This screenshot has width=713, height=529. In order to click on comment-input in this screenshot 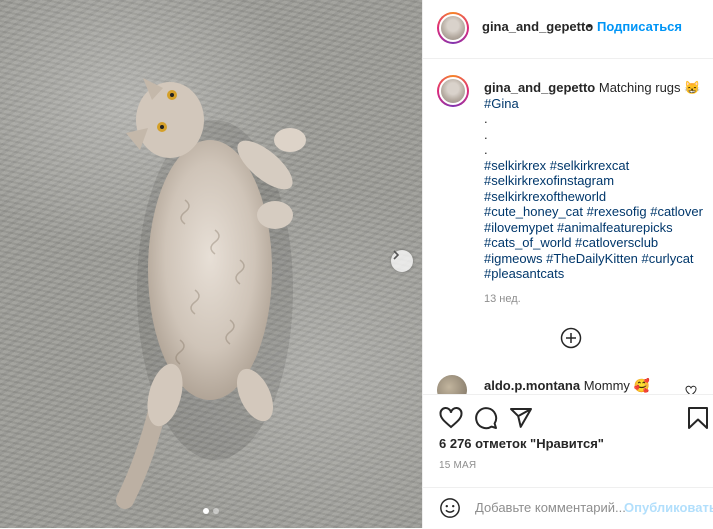, I will do `click(550, 507)`.